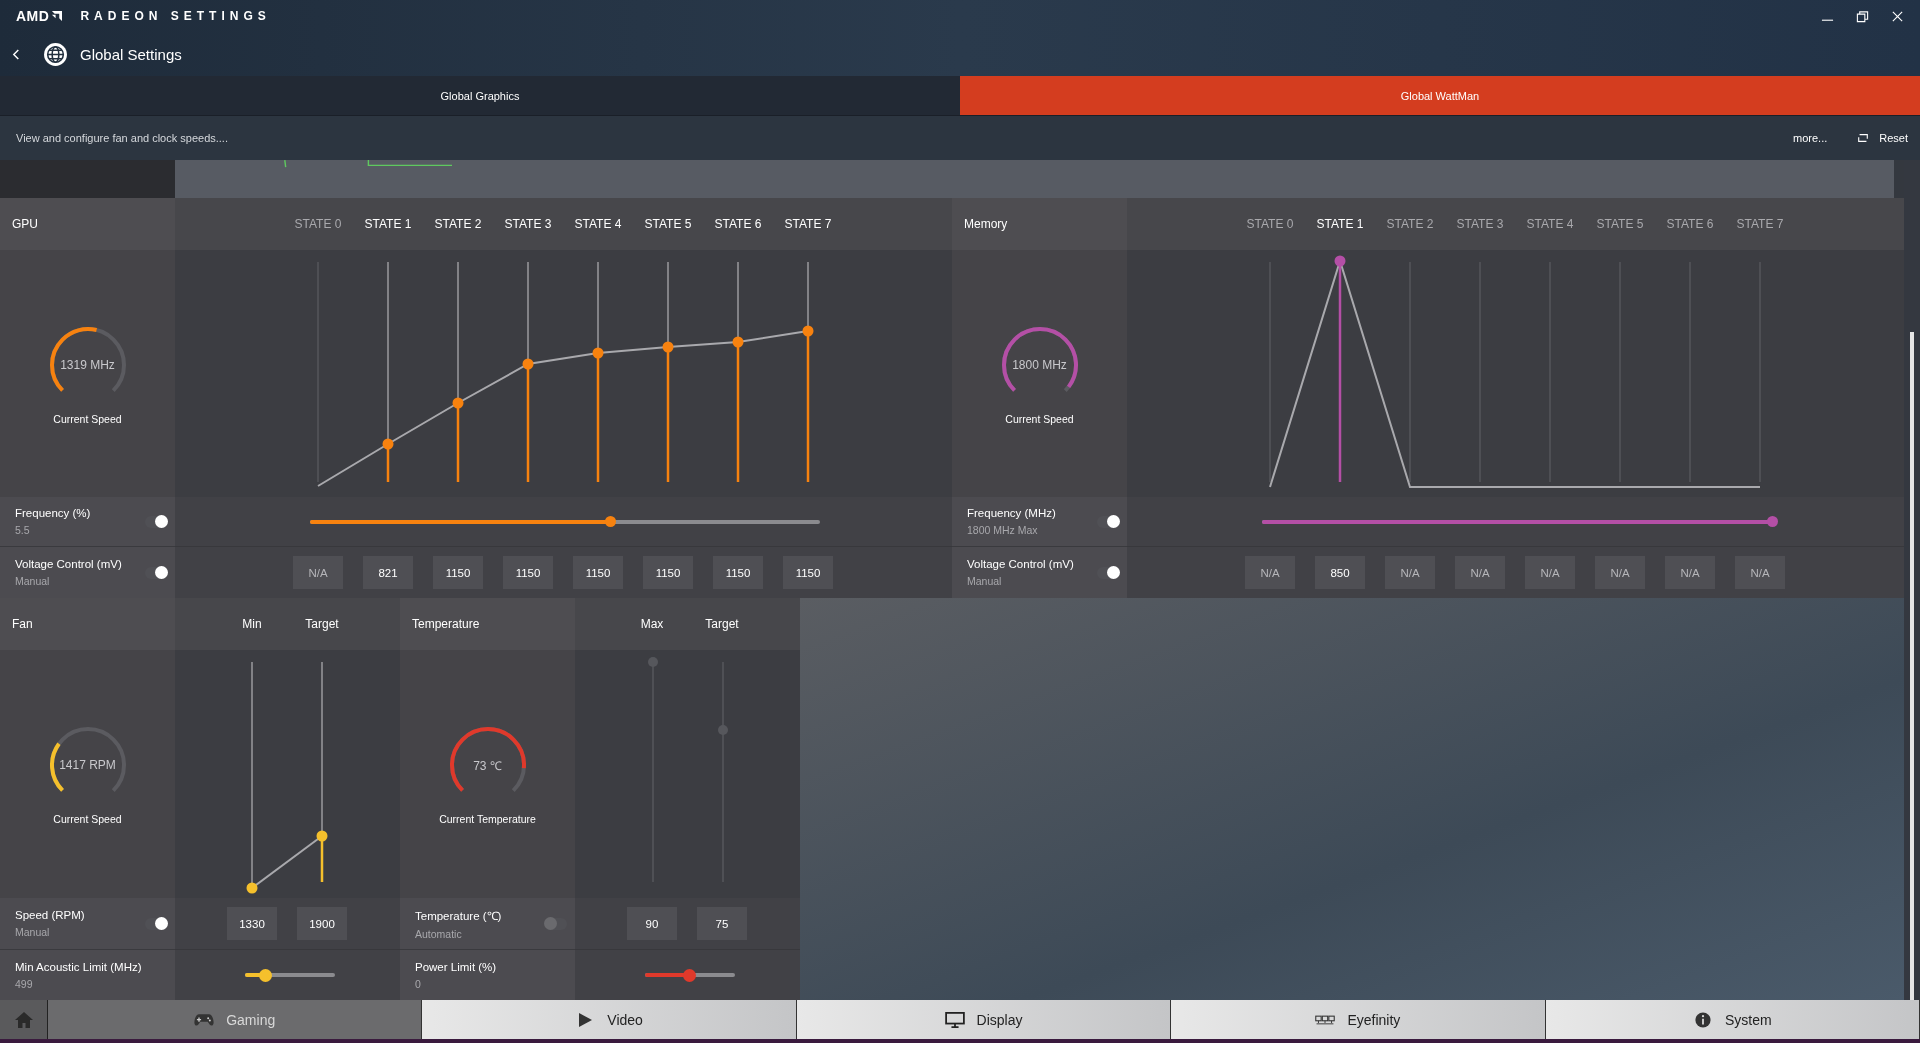 The height and width of the screenshot is (1043, 1920). I want to click on setting-value: 499, so click(24, 983).